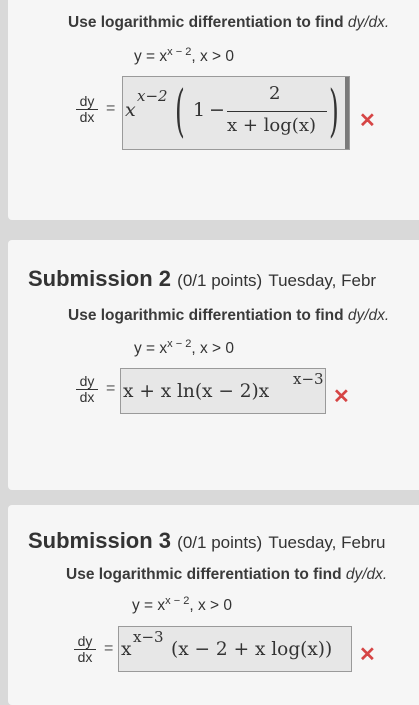  Describe the element at coordinates (152, 96) in the screenshot. I see `answer-exponent: x−2` at that location.